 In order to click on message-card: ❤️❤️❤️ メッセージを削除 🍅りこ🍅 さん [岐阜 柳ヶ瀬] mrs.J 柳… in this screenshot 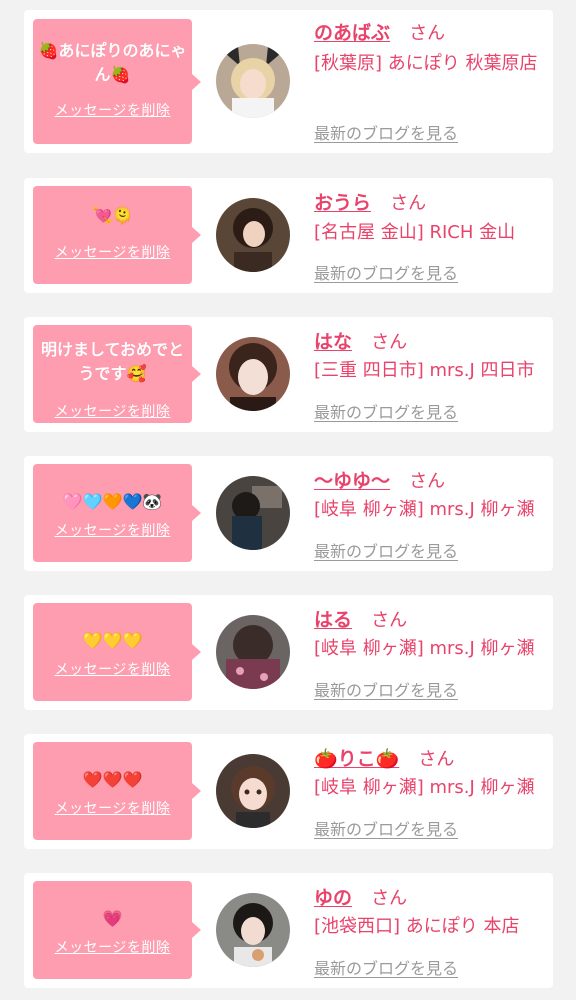, I will do `click(288, 791)`.